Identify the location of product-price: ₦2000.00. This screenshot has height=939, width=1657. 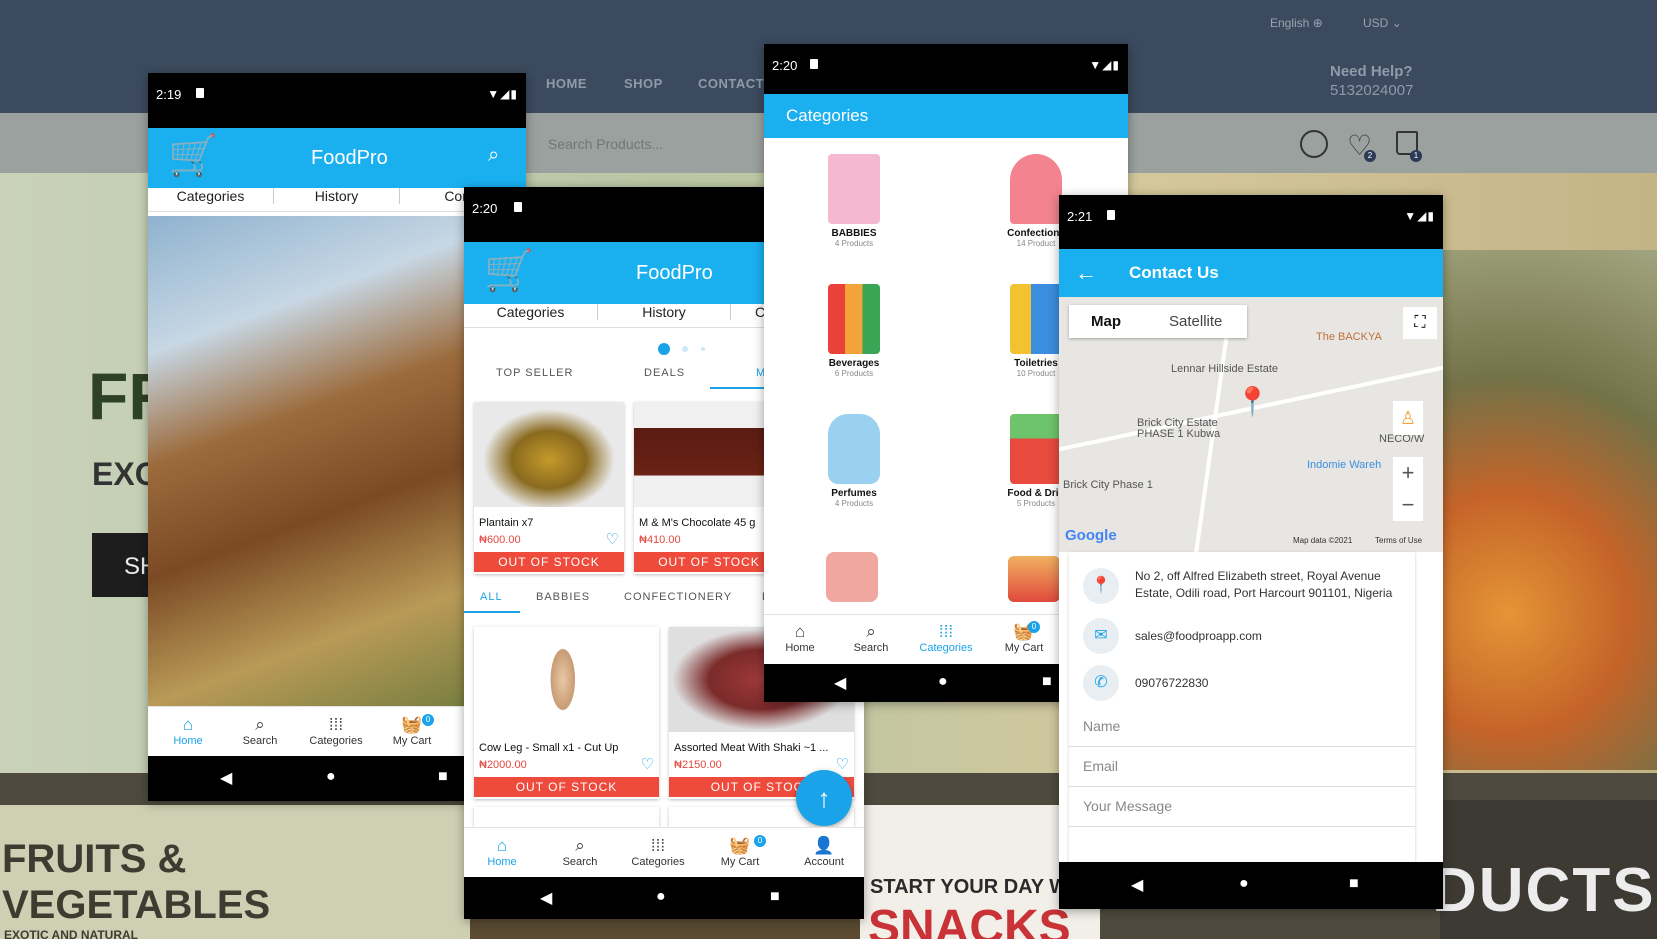
(503, 765).